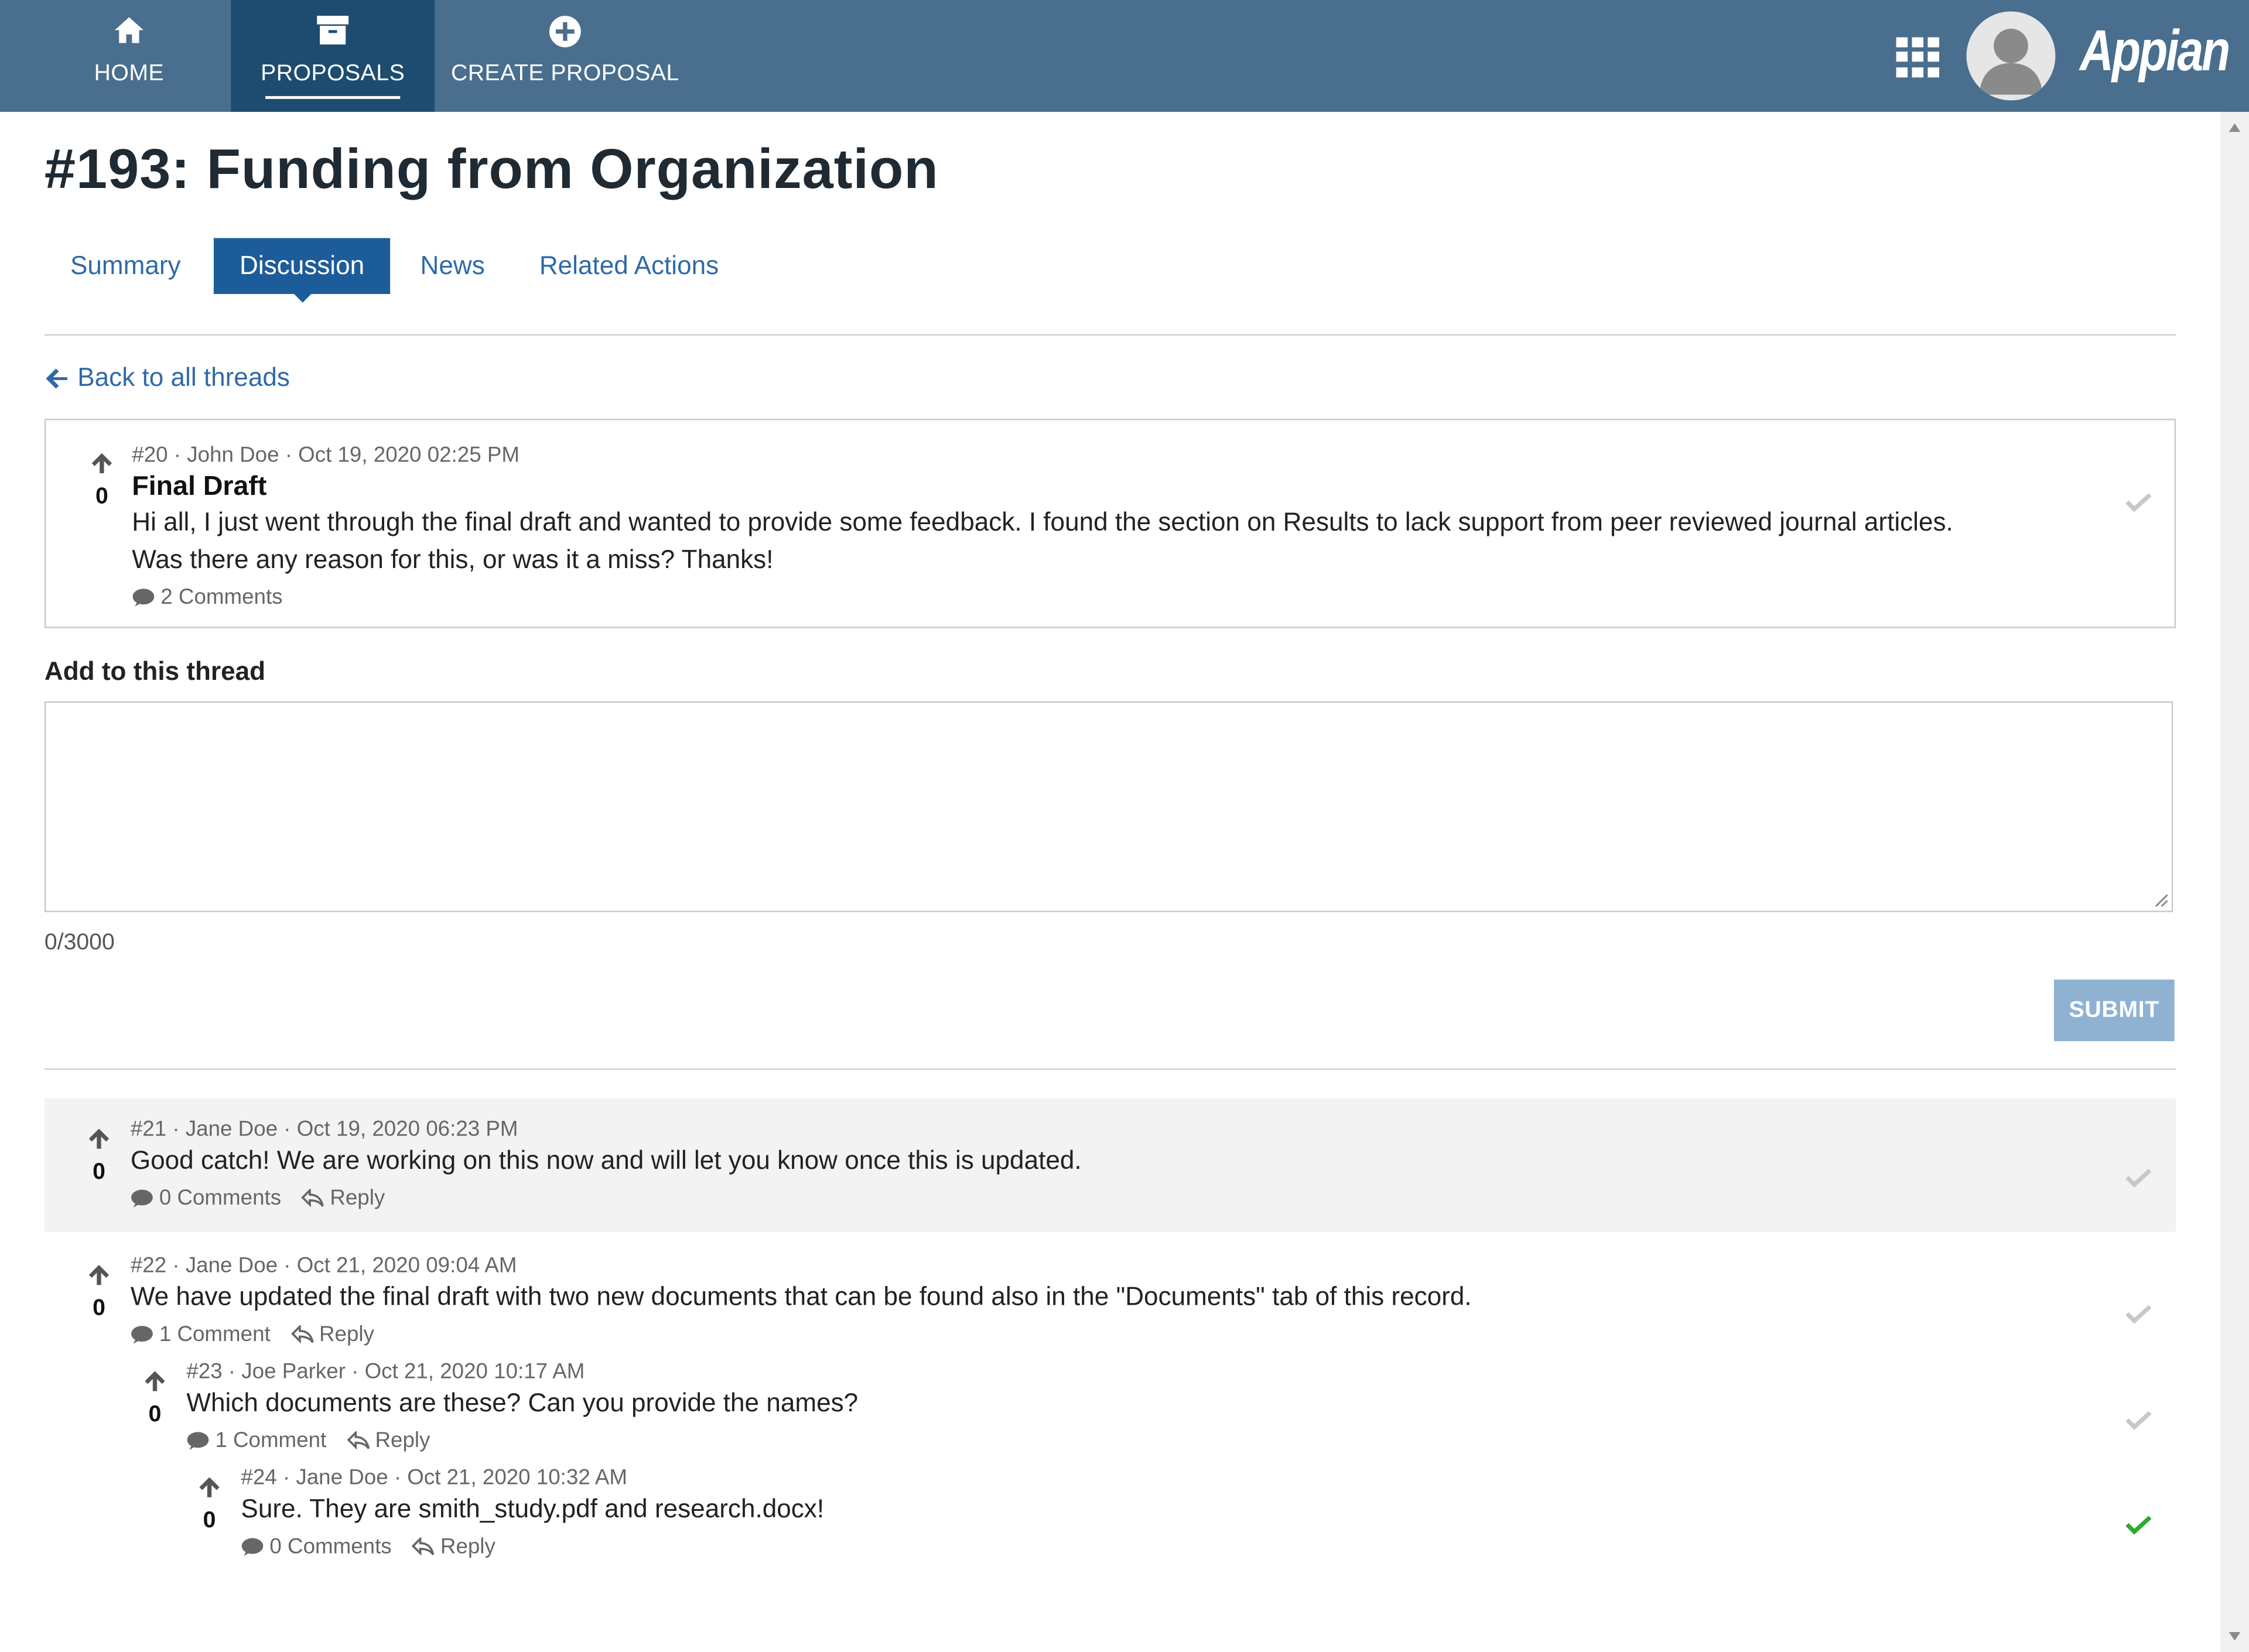 This screenshot has width=2249, height=1652. I want to click on tabs-divider, so click(1110, 335).